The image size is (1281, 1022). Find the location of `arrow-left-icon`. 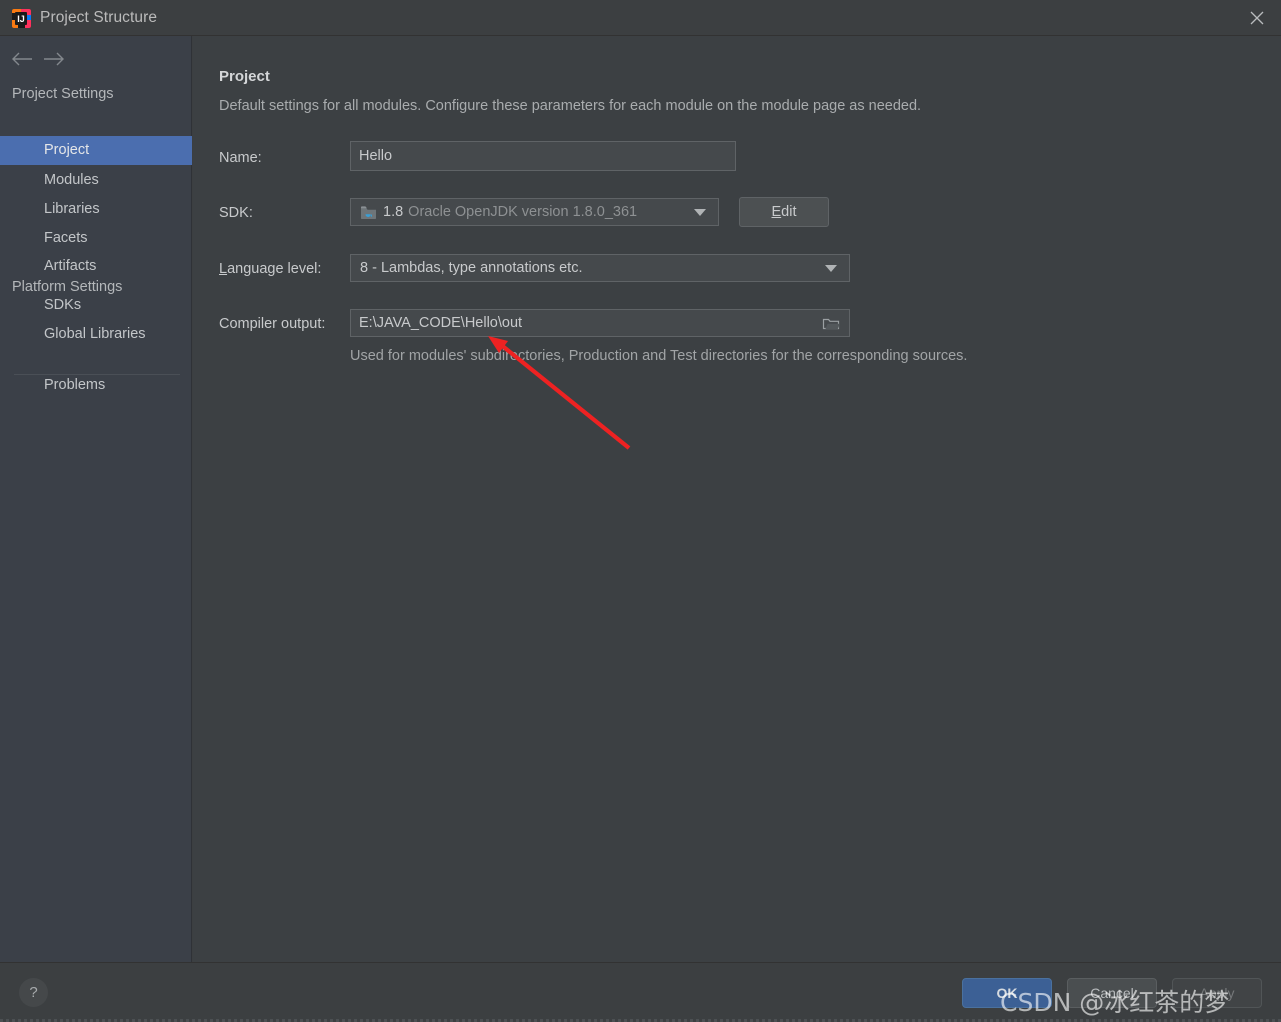

arrow-left-icon is located at coordinates (22, 61).